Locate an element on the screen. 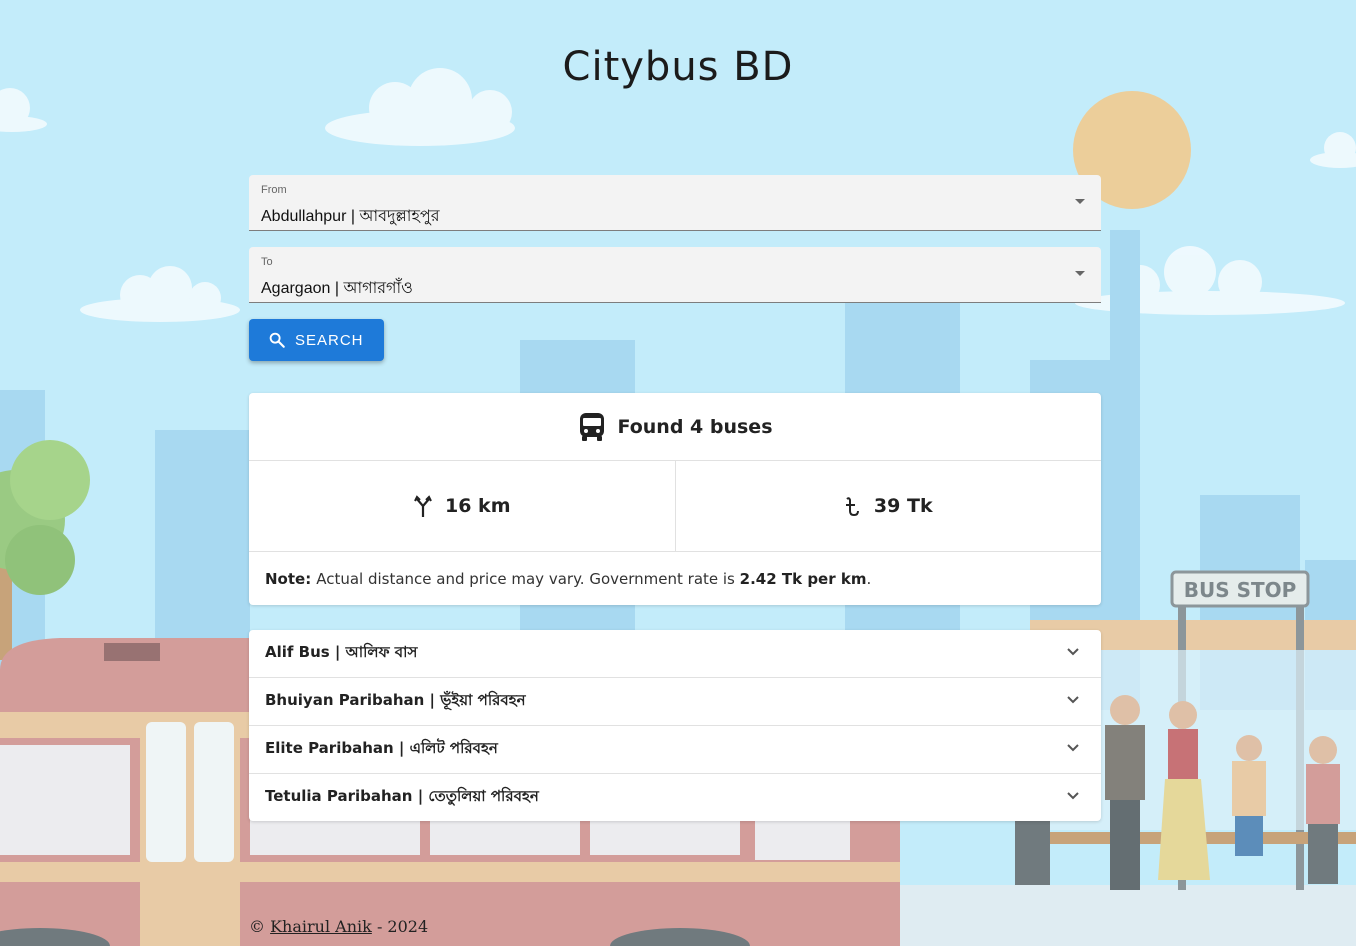 The height and width of the screenshot is (946, 1356). stats-row: 16 km 39 Tk is located at coordinates (675, 506).